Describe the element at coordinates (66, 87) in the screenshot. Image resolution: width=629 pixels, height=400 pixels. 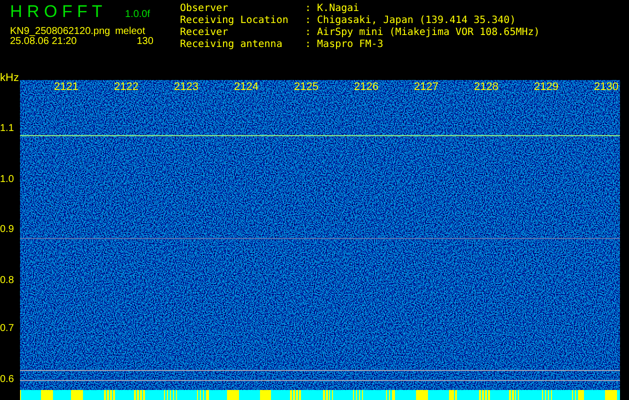
I see `time-label: 2121` at that location.